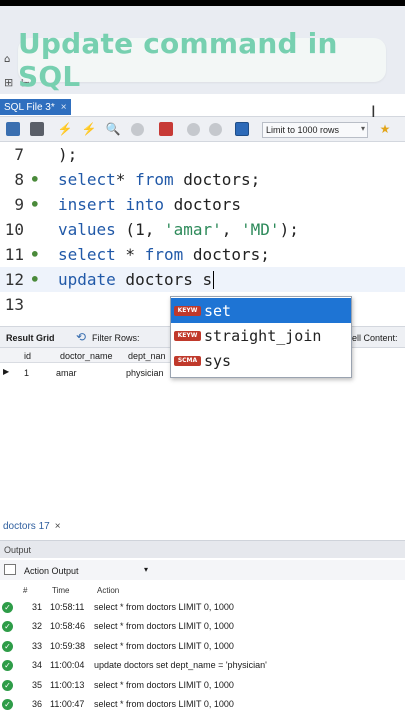  I want to click on grid-col-id: id, so click(27, 356).